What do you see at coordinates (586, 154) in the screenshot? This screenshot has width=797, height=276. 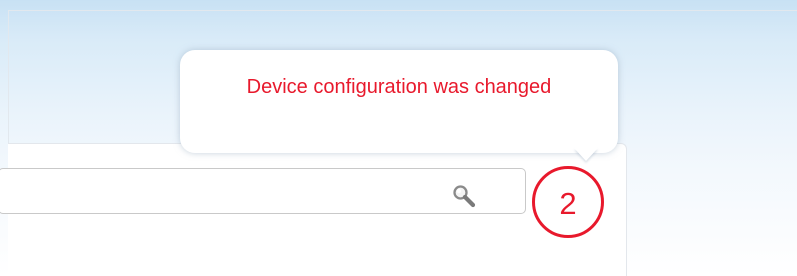 I see `tooltip-pointer` at bounding box center [586, 154].